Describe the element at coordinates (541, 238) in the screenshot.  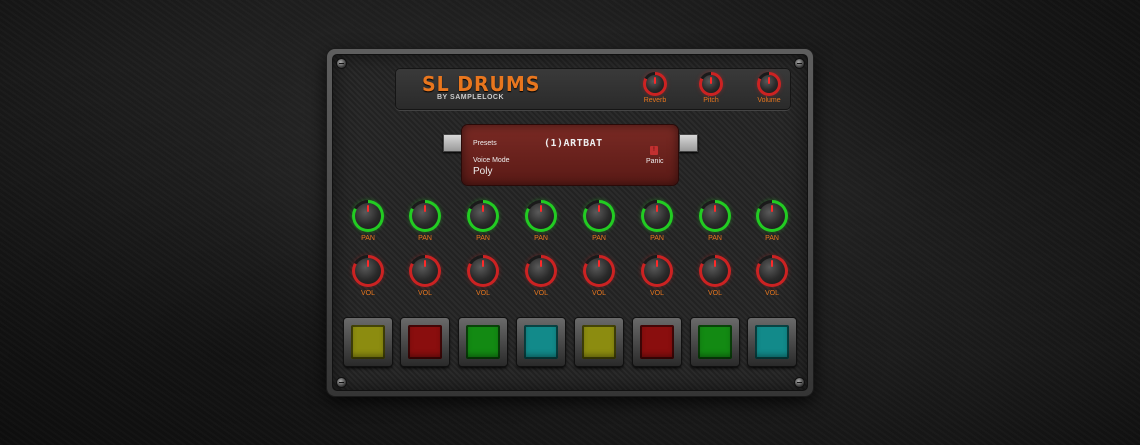
I see `pan-knob-4-label: PAN` at that location.